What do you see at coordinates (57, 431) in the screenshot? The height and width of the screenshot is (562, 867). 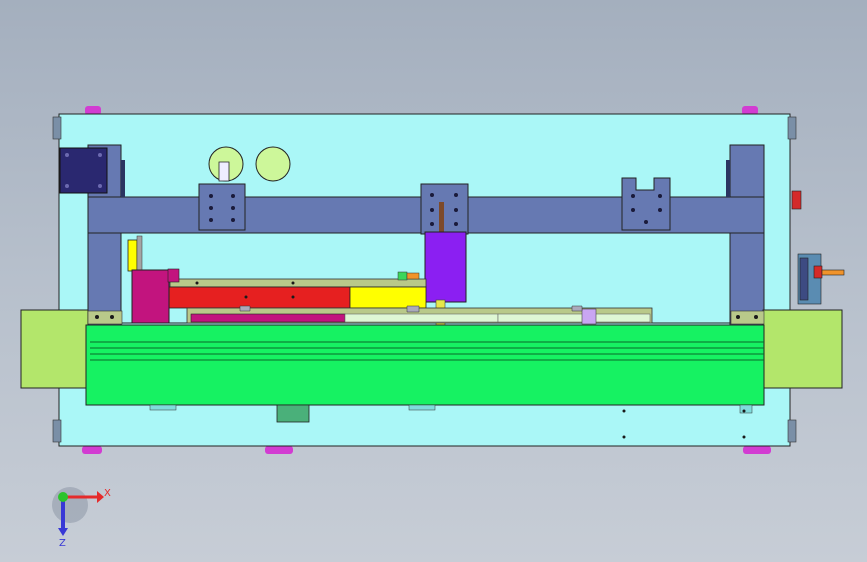 I see `corner-pad-left-bottom` at bounding box center [57, 431].